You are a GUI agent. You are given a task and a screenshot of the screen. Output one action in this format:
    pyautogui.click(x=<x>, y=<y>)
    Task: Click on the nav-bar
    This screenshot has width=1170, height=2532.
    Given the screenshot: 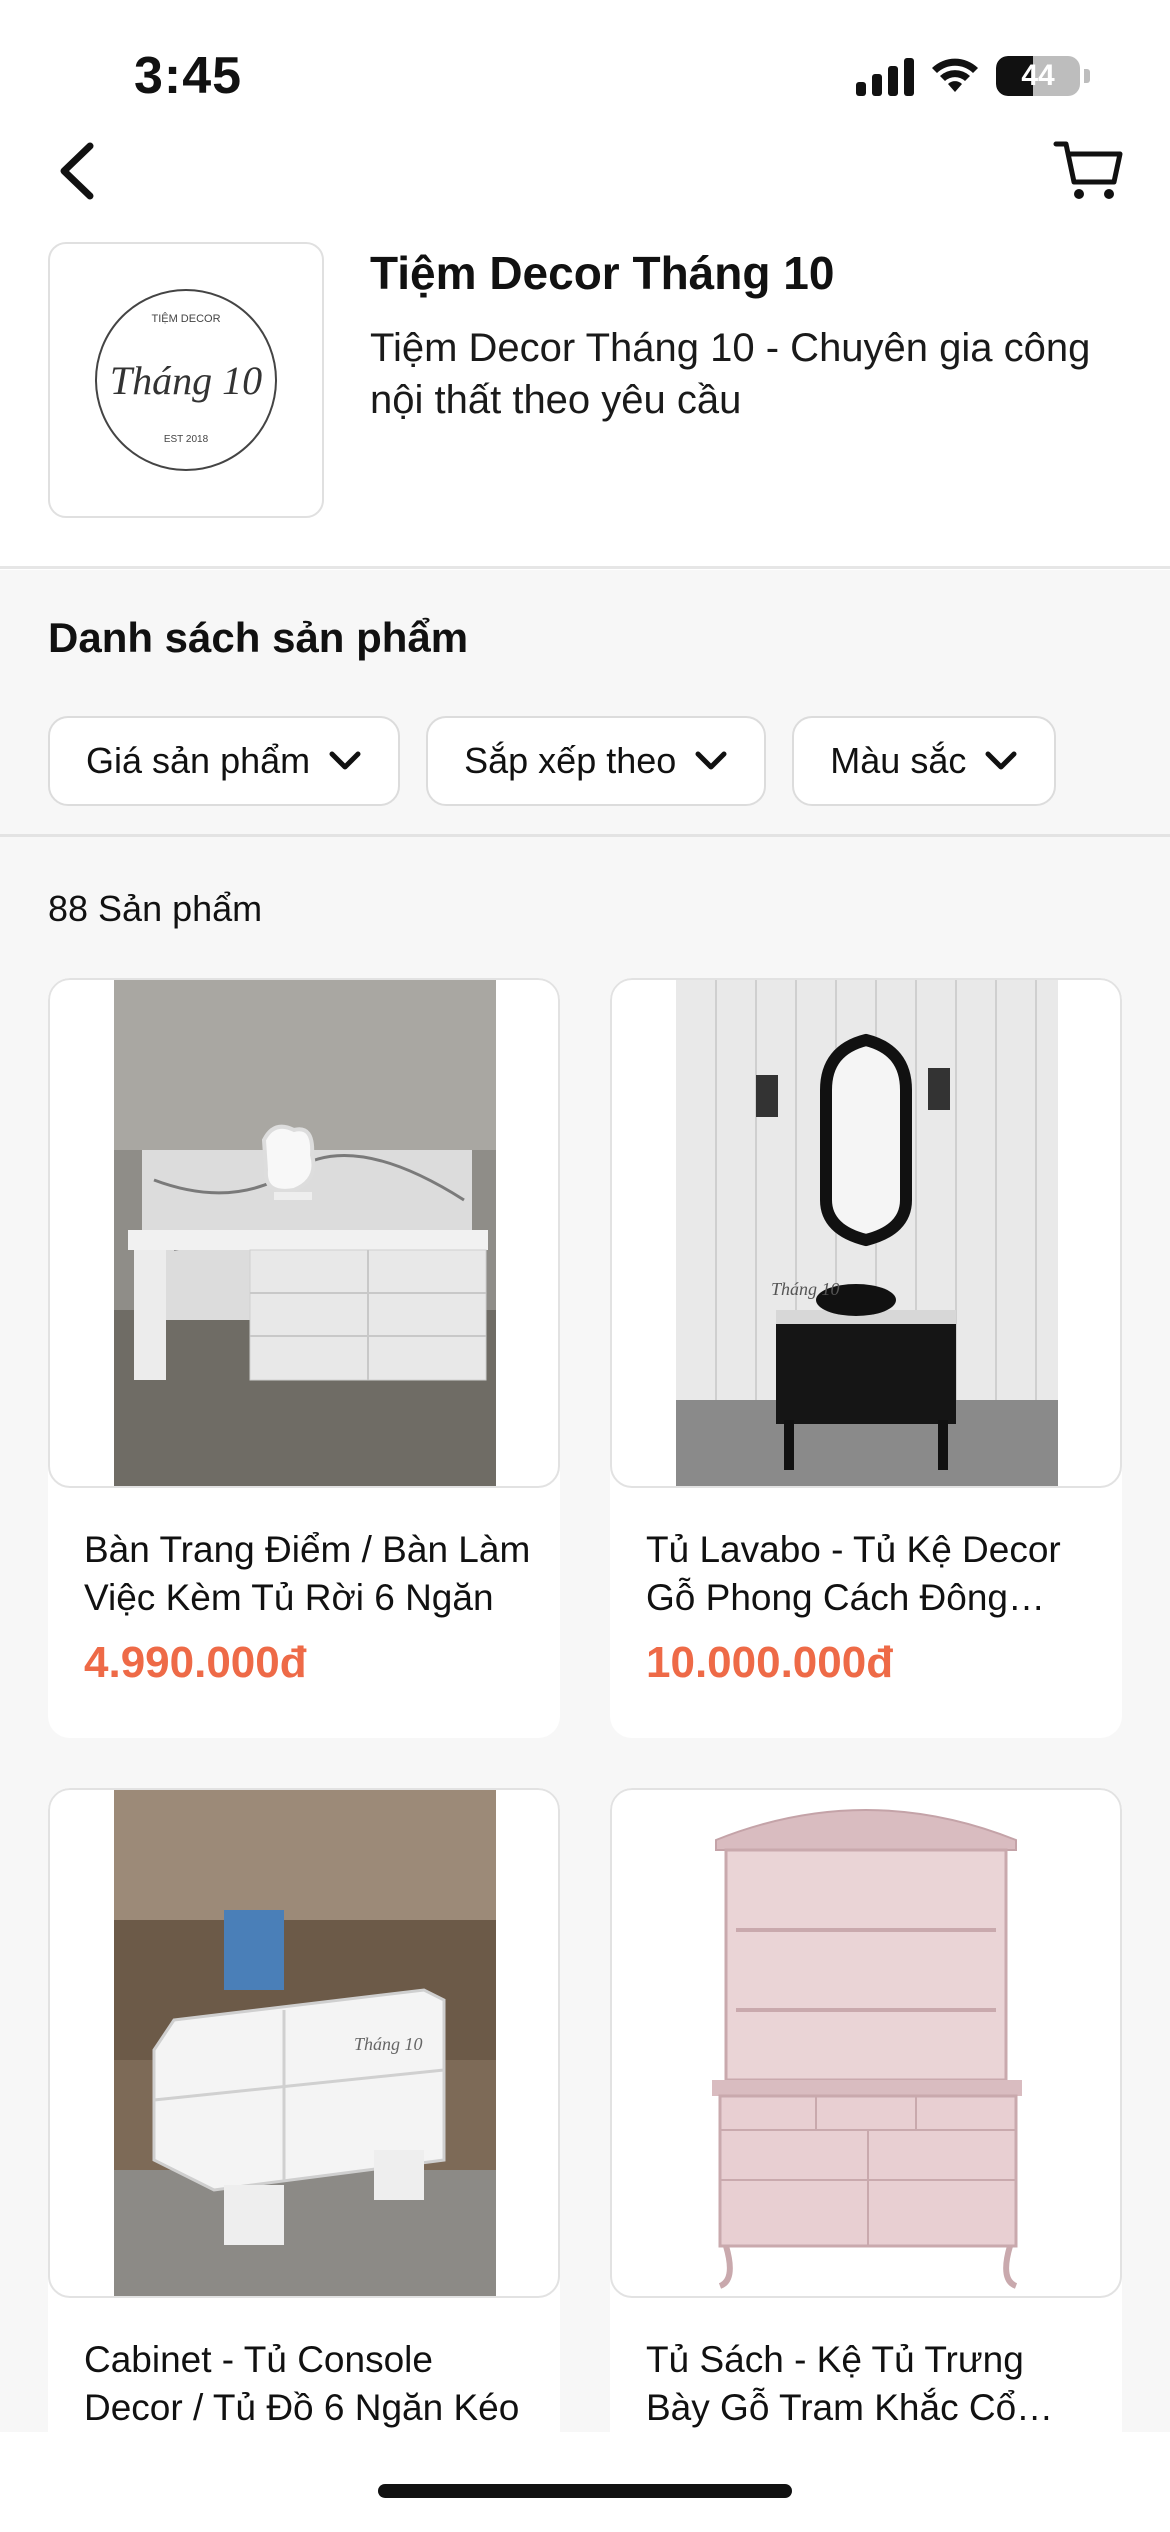 What is the action you would take?
    pyautogui.click(x=585, y=170)
    